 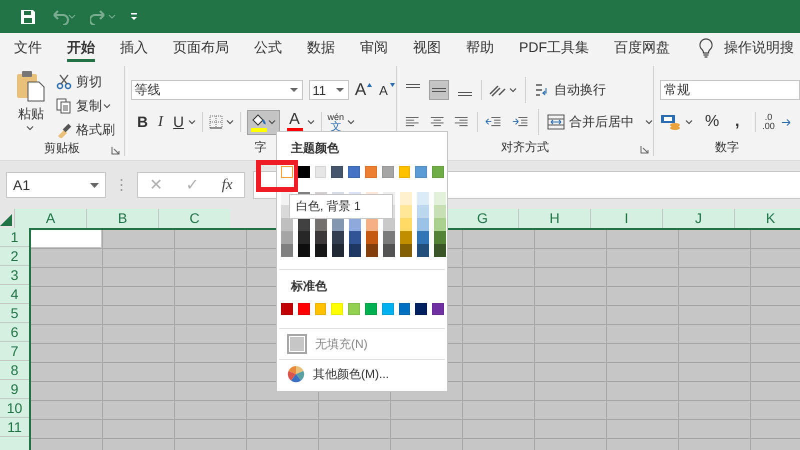 I want to click on group-label: 对齐方式, so click(x=525, y=147).